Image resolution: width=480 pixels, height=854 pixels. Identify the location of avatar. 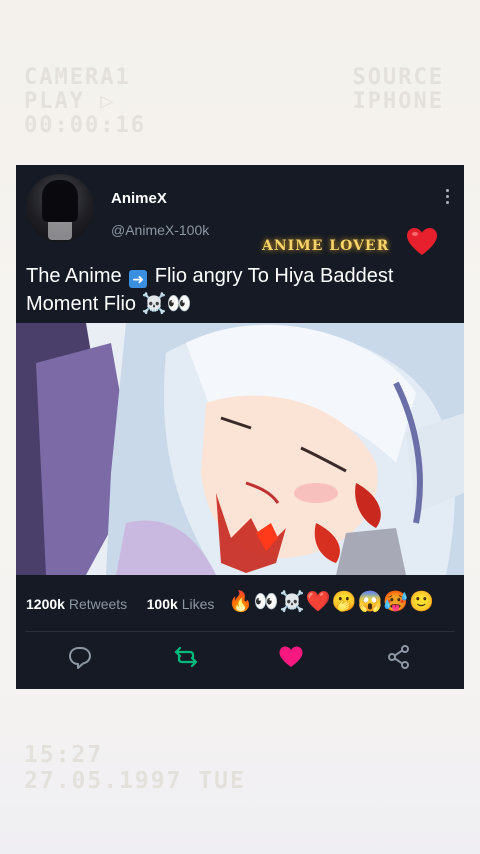
(60, 208).